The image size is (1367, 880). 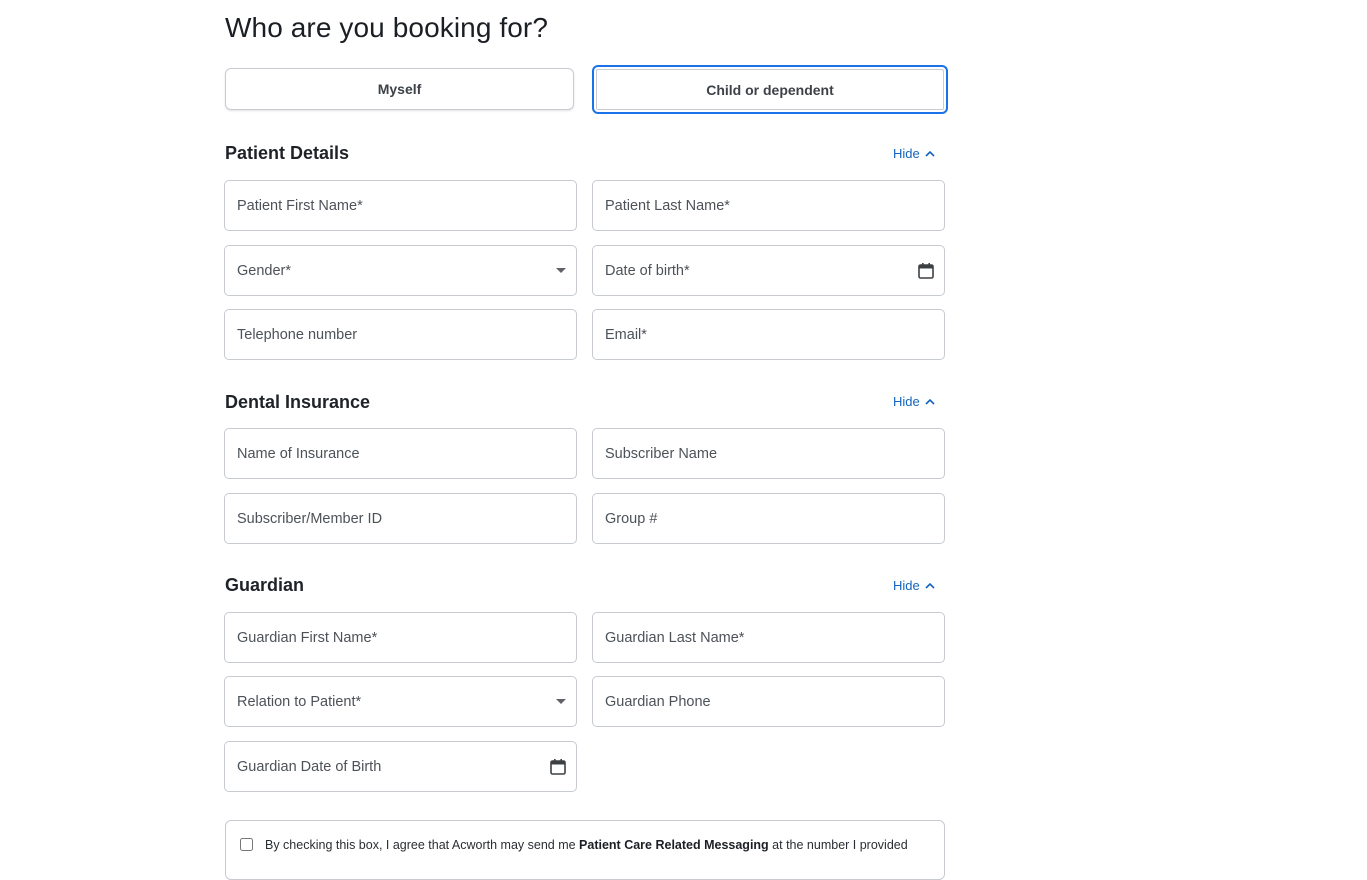 I want to click on patient-details-hide-toggle: Hide, so click(x=914, y=153).